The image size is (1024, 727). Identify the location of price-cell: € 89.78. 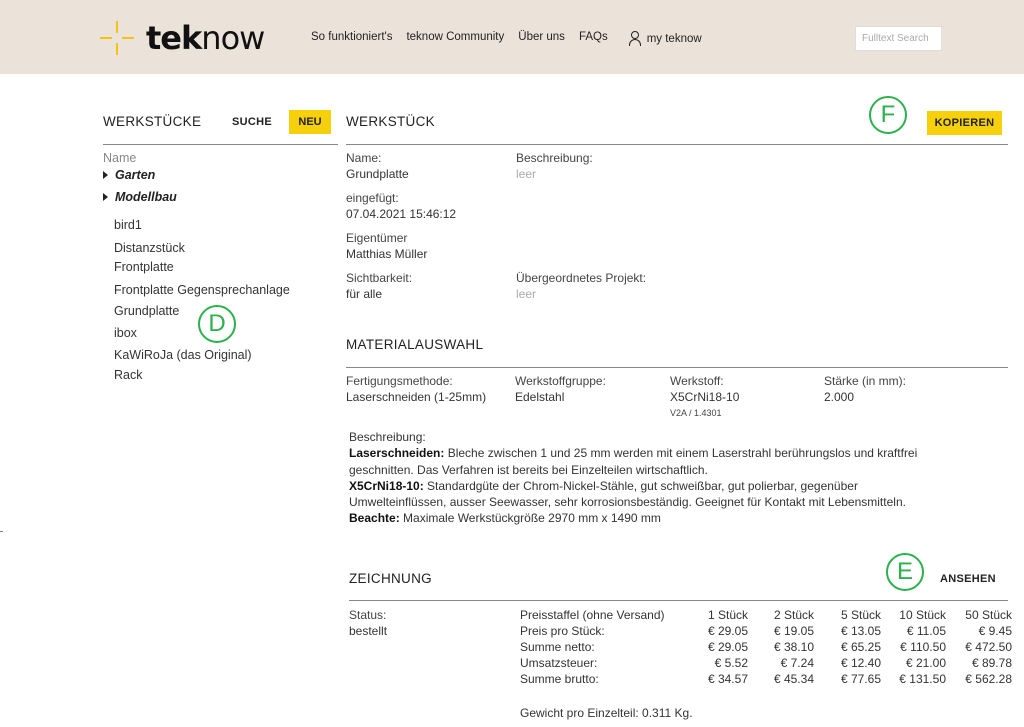
(991, 663).